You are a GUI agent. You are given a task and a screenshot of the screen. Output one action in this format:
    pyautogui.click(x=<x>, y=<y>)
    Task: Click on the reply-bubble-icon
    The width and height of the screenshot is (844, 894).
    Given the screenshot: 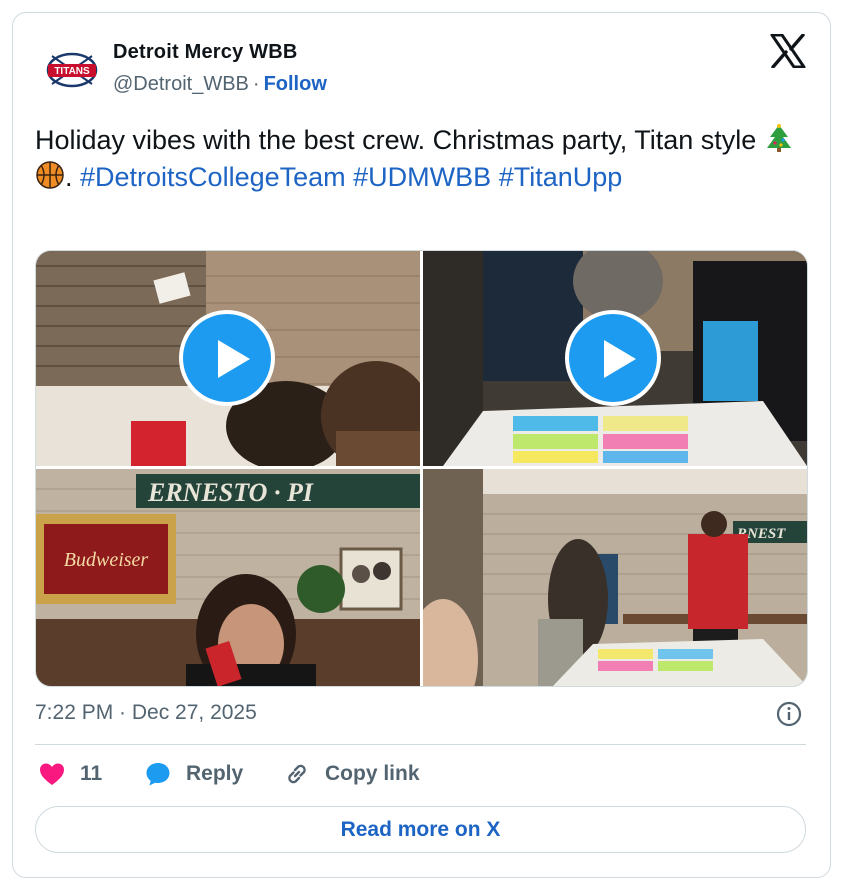 What is the action you would take?
    pyautogui.click(x=158, y=774)
    